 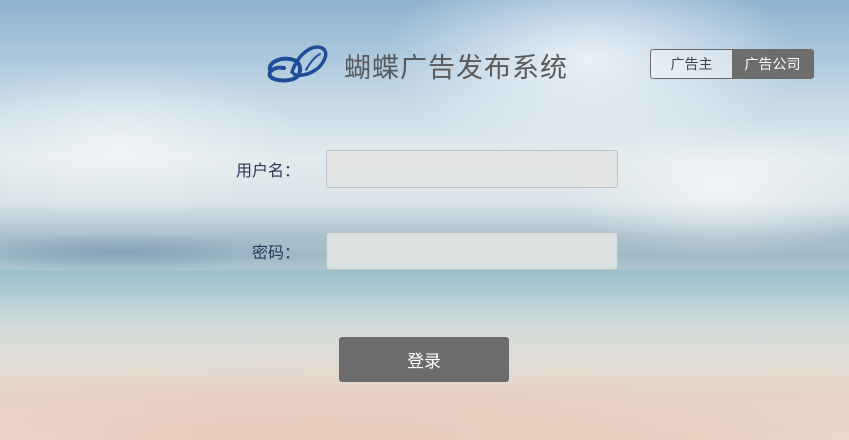 What do you see at coordinates (267, 170) in the screenshot?
I see `username-label: 用户名：` at bounding box center [267, 170].